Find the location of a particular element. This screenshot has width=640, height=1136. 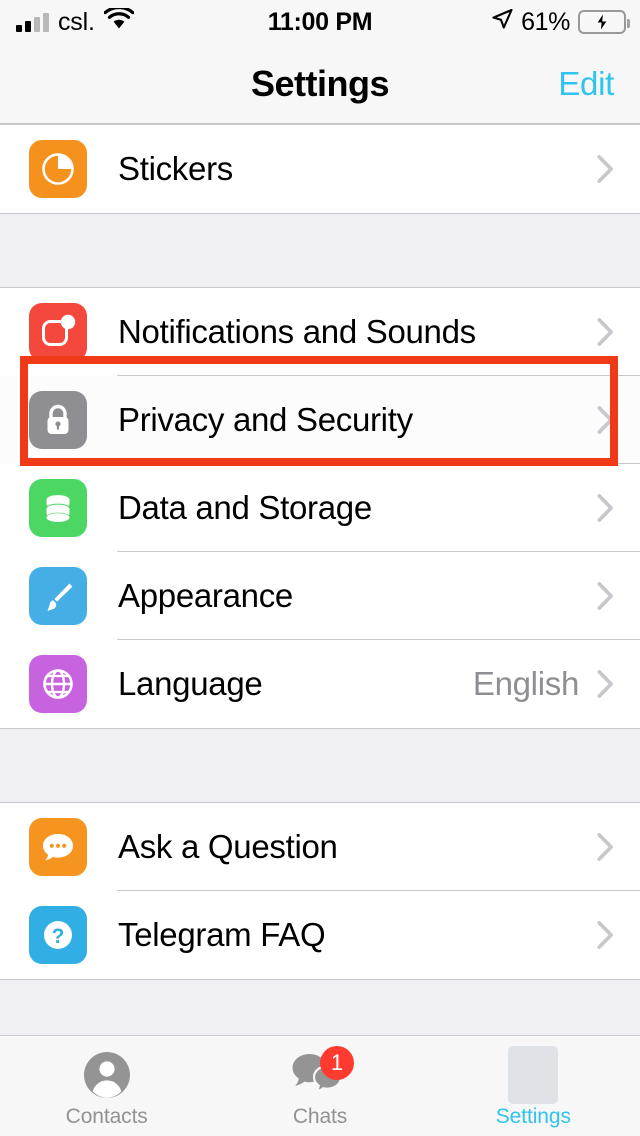

settings-group-stickers: Stickers is located at coordinates (320, 169).